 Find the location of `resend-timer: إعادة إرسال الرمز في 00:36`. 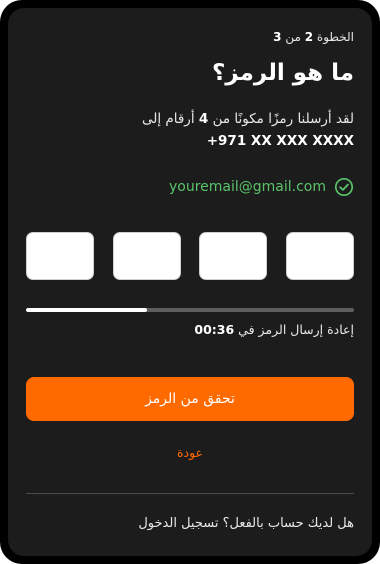

resend-timer: إعادة إرسال الرمز في 00:36 is located at coordinates (274, 329).